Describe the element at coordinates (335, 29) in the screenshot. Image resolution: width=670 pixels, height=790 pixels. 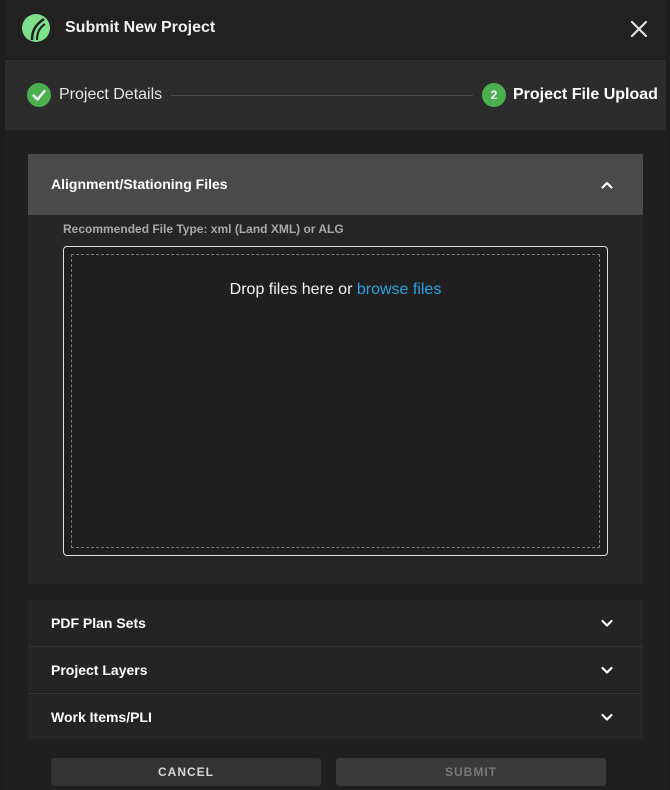
I see `dialog-header: Submit New Project` at that location.